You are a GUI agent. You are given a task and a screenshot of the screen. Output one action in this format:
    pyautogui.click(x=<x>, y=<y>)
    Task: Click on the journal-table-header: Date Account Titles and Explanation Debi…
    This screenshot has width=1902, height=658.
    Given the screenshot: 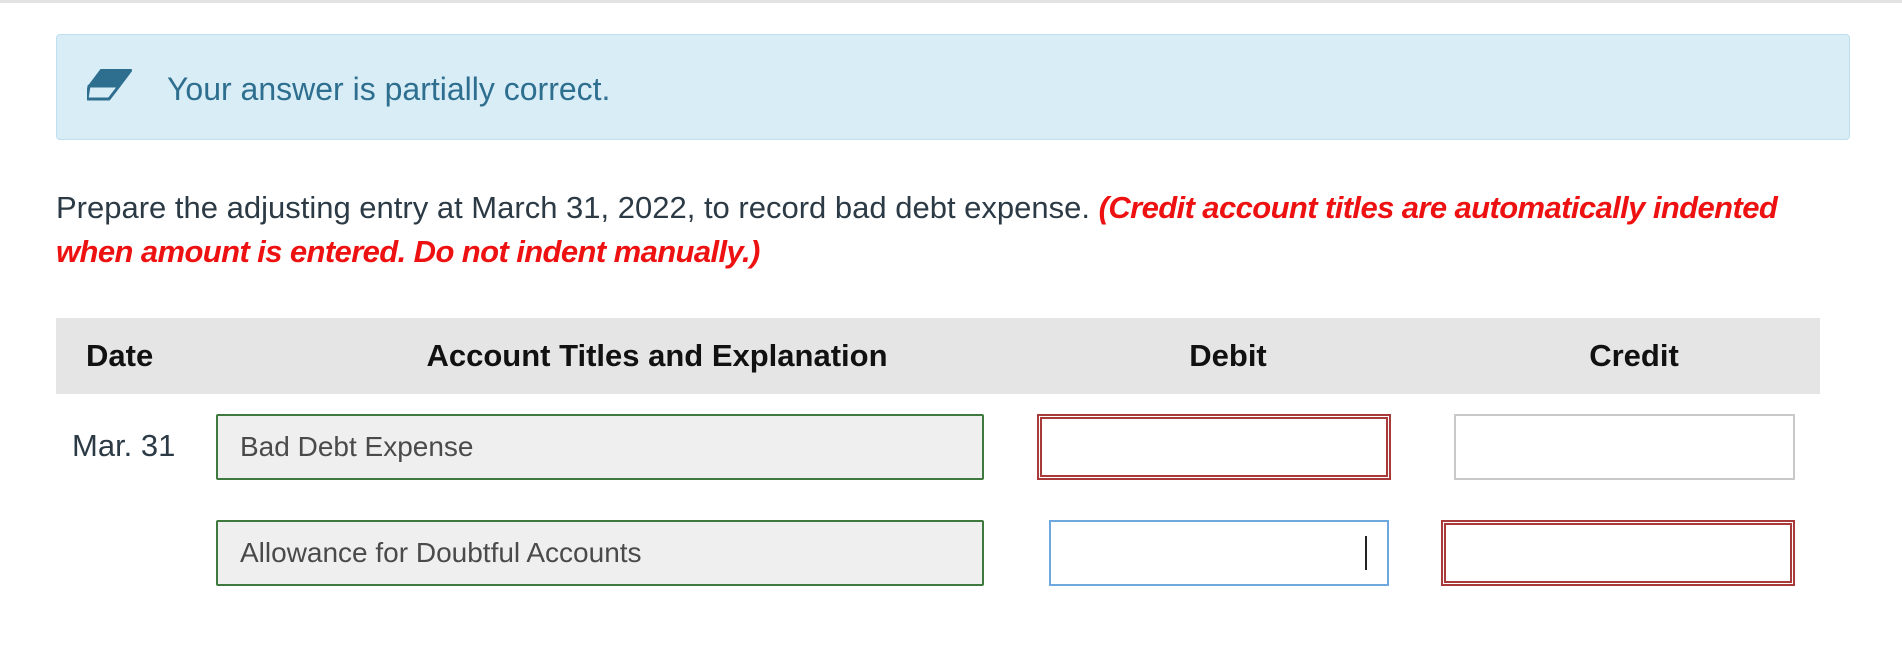 What is the action you would take?
    pyautogui.click(x=938, y=356)
    